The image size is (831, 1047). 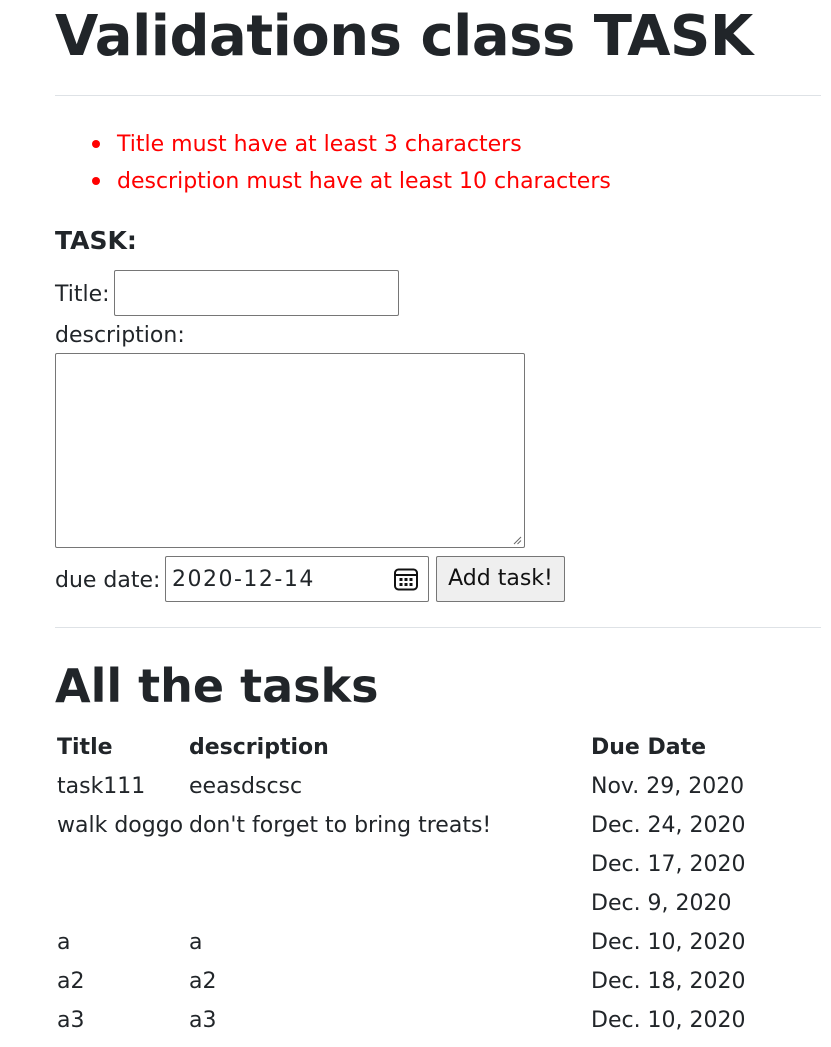 What do you see at coordinates (82, 294) in the screenshot?
I see `title-label: Title:` at bounding box center [82, 294].